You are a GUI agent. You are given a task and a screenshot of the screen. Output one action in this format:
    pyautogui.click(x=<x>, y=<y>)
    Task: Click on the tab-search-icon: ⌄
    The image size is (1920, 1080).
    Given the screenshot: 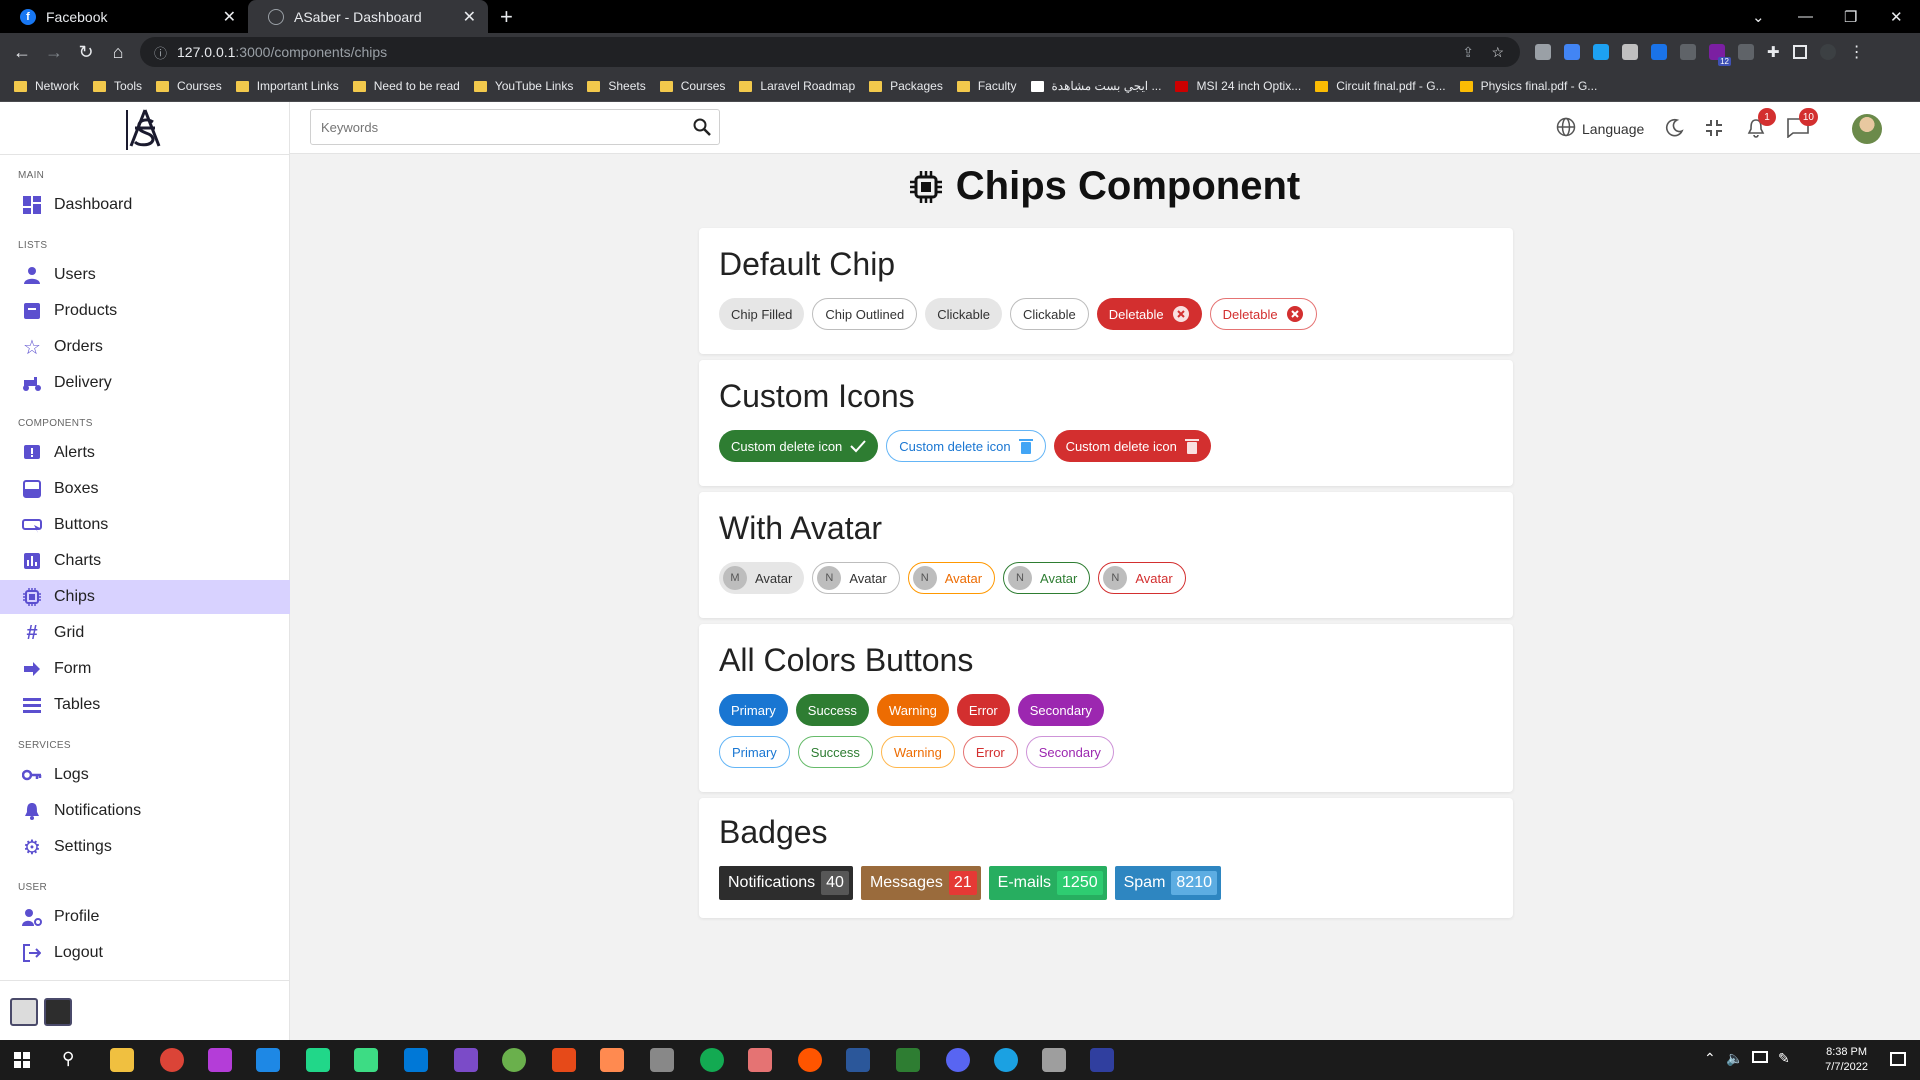 What is the action you would take?
    pyautogui.click(x=1758, y=16)
    